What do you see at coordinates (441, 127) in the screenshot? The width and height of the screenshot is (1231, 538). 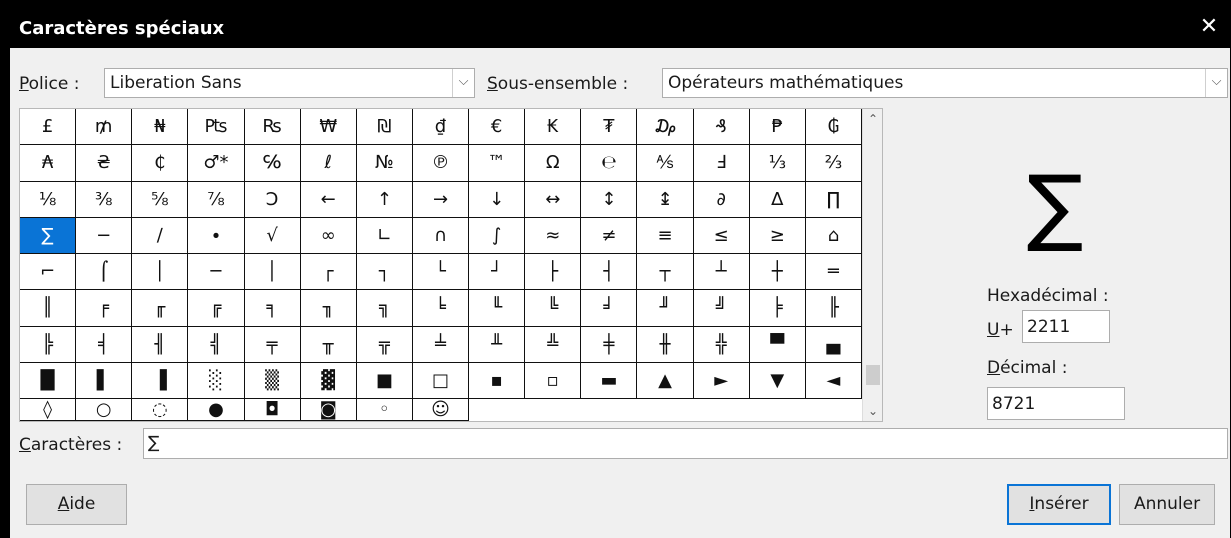 I see `character-cell: ₫` at bounding box center [441, 127].